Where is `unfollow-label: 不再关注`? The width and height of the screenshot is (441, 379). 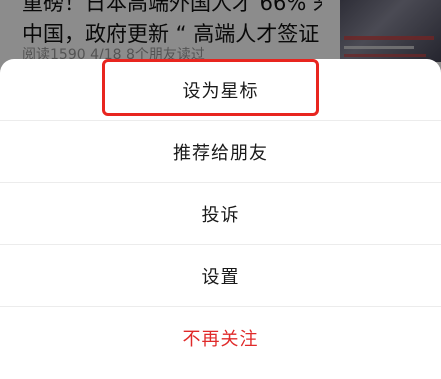
unfollow-label: 不再关注 is located at coordinates (220, 339).